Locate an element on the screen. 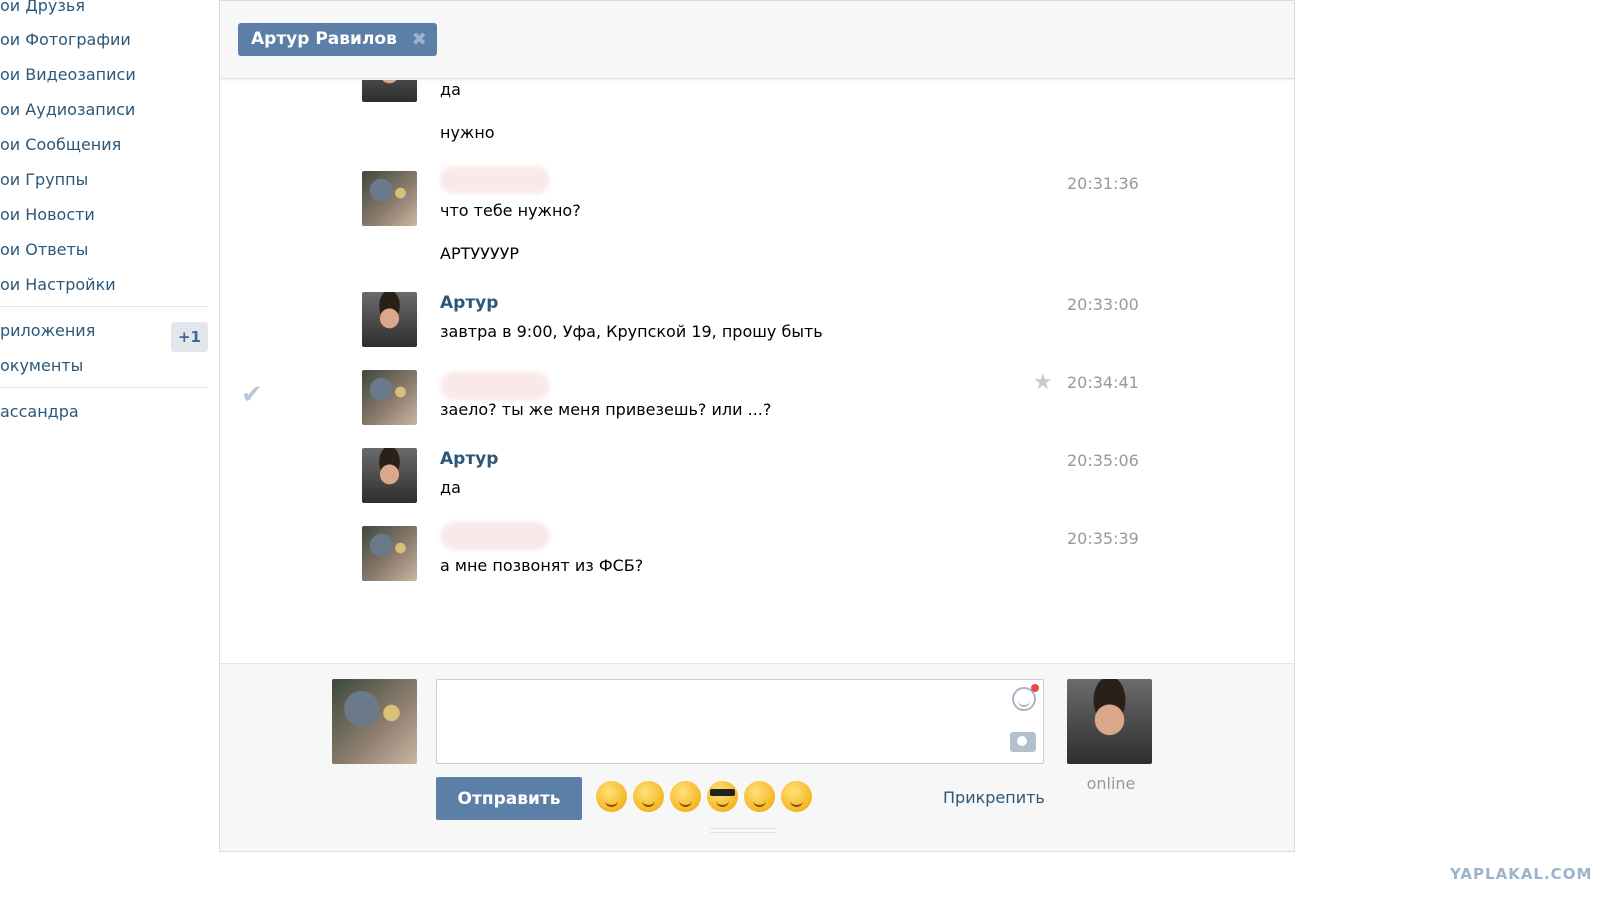  message-text: что тебе нужно? is located at coordinates (510, 210).